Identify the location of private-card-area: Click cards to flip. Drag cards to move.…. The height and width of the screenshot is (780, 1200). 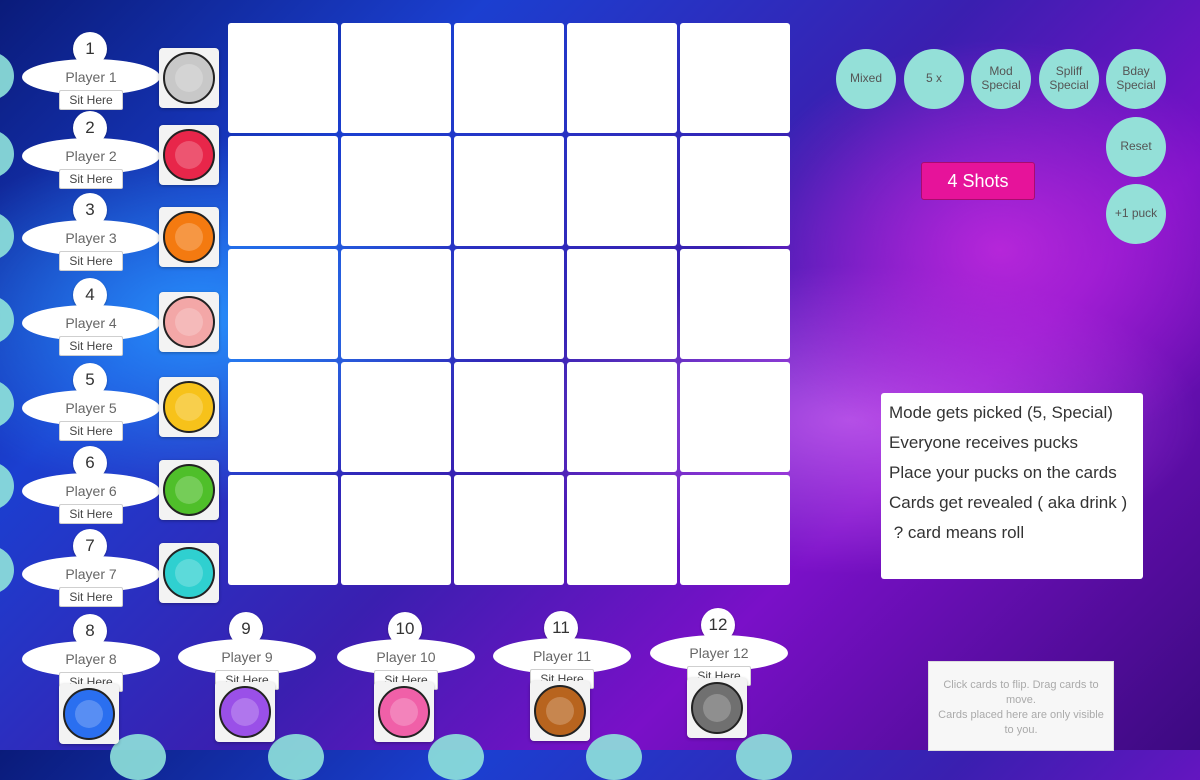
(1021, 706).